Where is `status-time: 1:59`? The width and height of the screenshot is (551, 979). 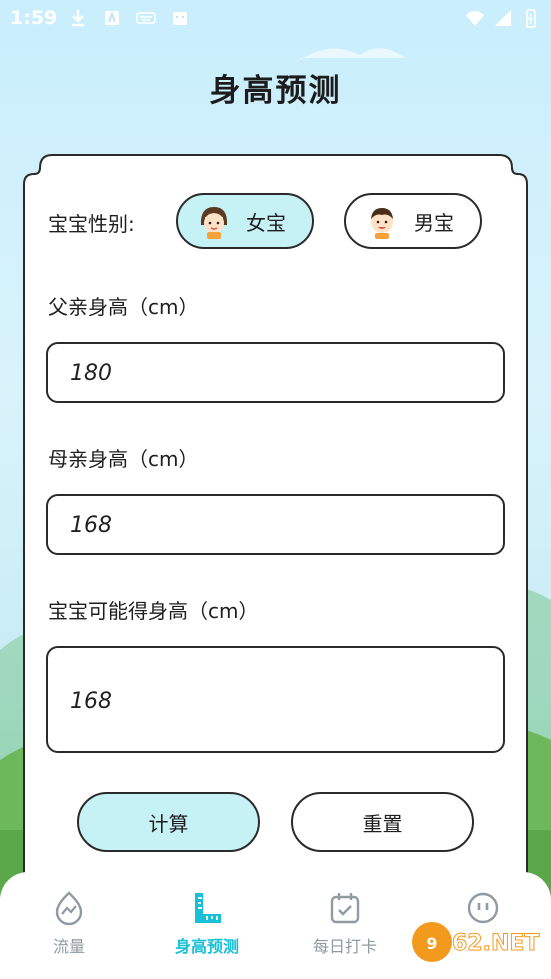 status-time: 1:59 is located at coordinates (34, 18).